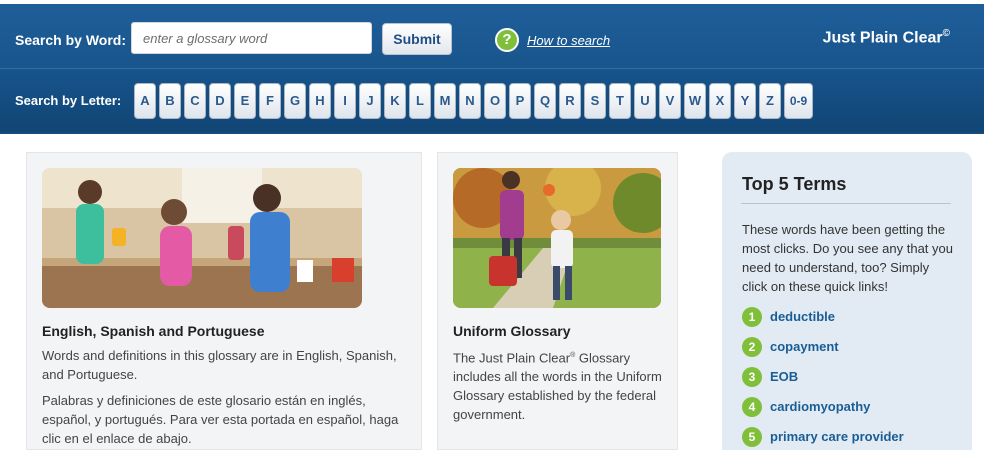  What do you see at coordinates (846, 203) in the screenshot?
I see `divider` at bounding box center [846, 203].